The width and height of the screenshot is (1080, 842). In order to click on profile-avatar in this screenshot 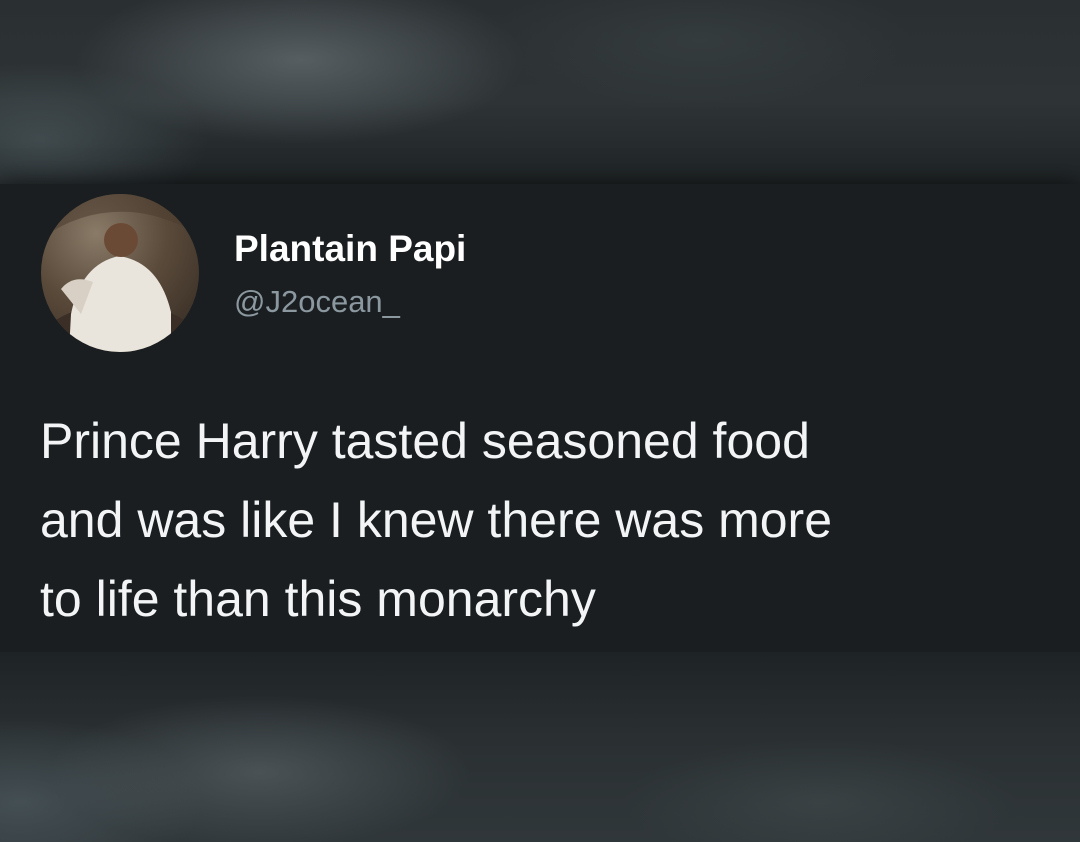, I will do `click(120, 273)`.